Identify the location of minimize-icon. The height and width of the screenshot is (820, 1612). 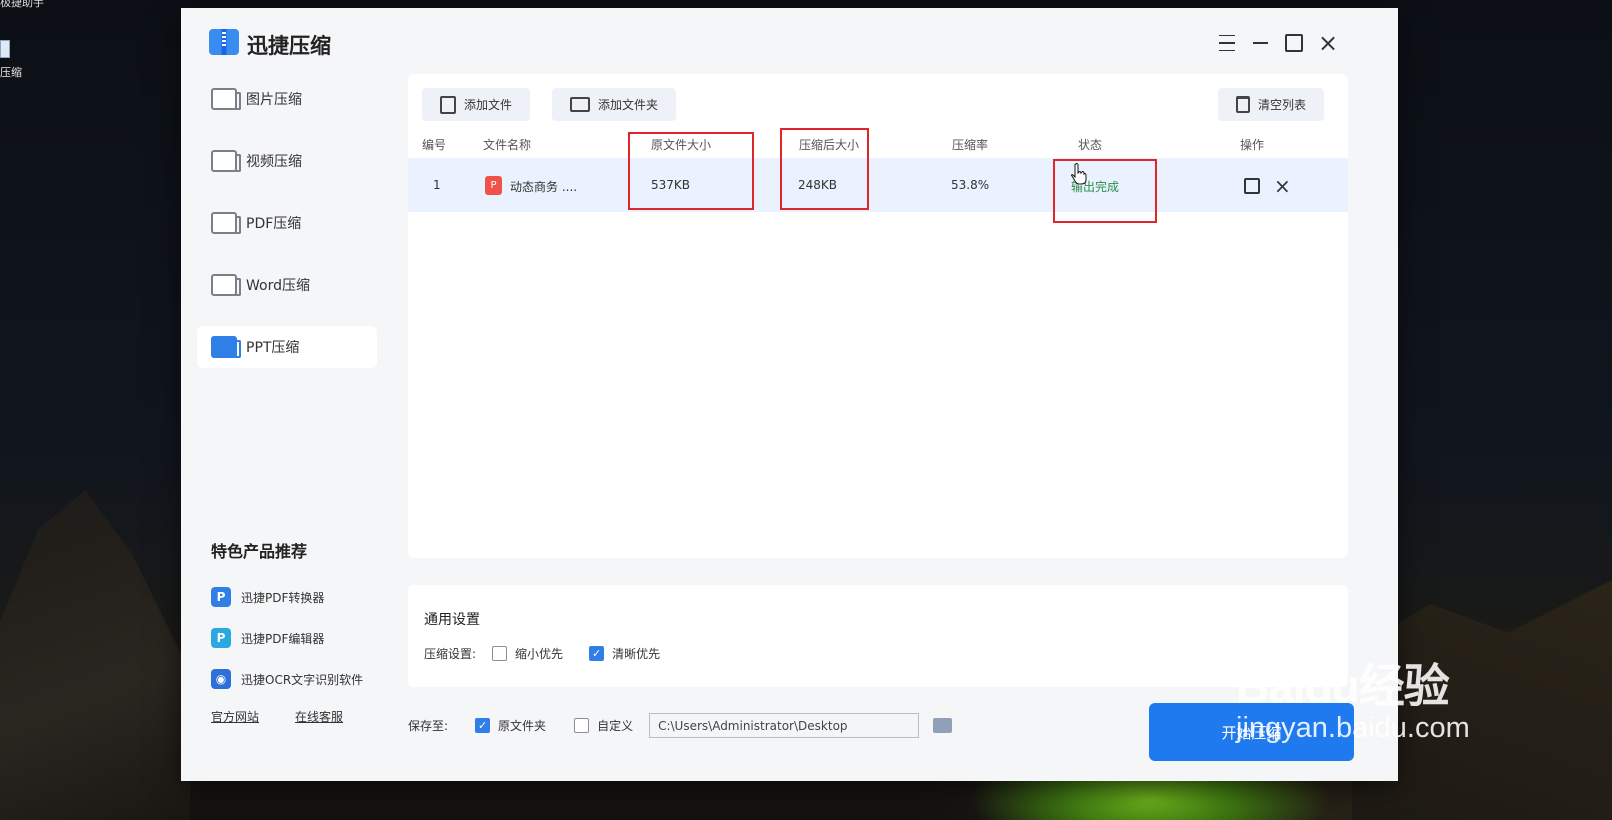
(1260, 43).